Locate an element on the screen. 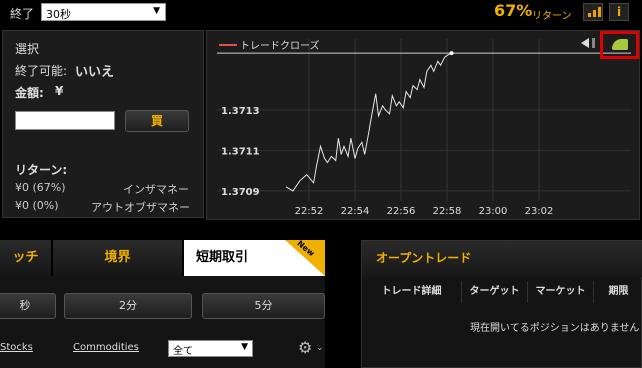 This screenshot has height=368, width=642. column-header-target: ターゲット is located at coordinates (495, 292).